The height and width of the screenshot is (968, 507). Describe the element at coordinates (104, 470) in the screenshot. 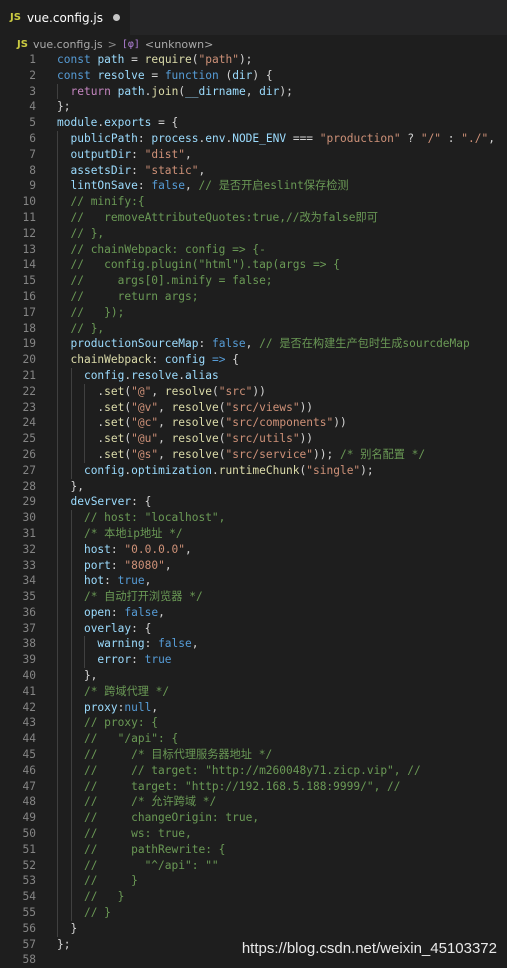

I see `code-token: config` at that location.